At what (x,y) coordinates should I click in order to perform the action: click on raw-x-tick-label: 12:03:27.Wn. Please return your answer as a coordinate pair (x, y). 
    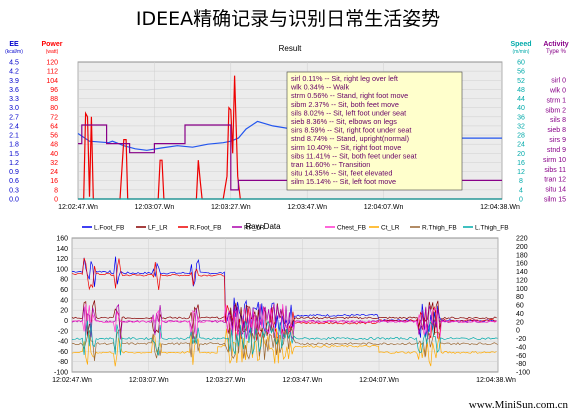
    Looking at the image, I should click on (226, 380).